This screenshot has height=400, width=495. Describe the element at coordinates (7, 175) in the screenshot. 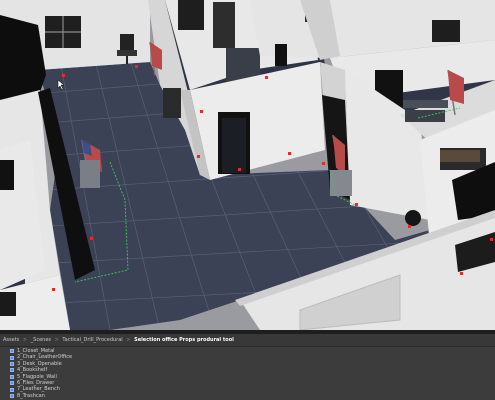

I see `left-room-chair-icon` at that location.